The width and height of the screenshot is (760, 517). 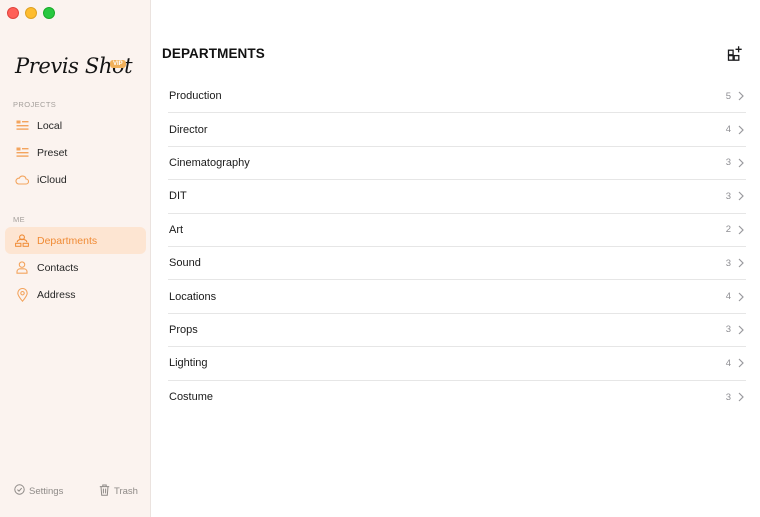 I want to click on department-count: 5, so click(x=728, y=96).